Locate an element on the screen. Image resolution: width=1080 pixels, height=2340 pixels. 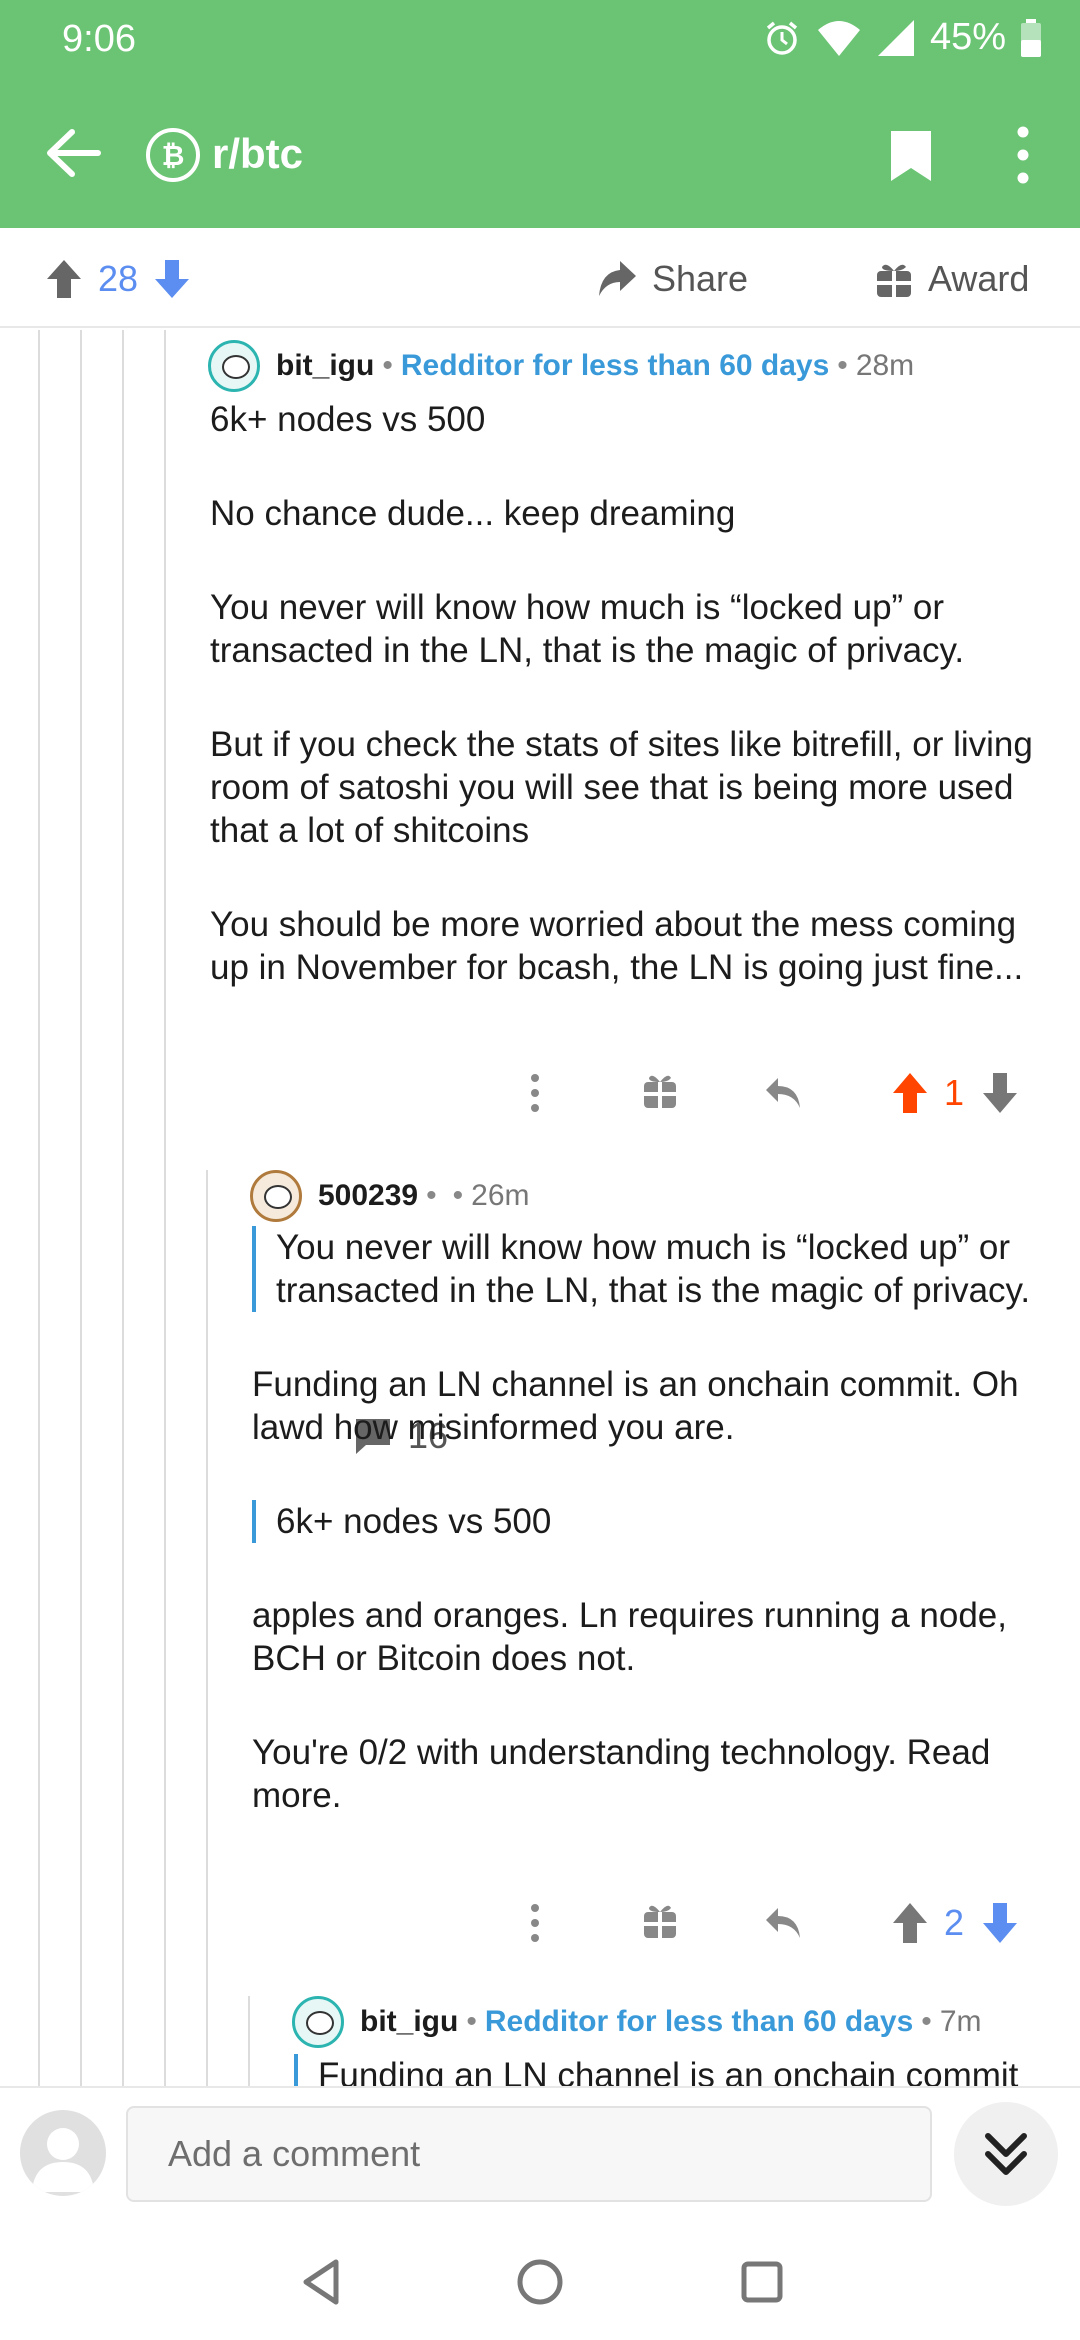
status-icons: 45% is located at coordinates (902, 37).